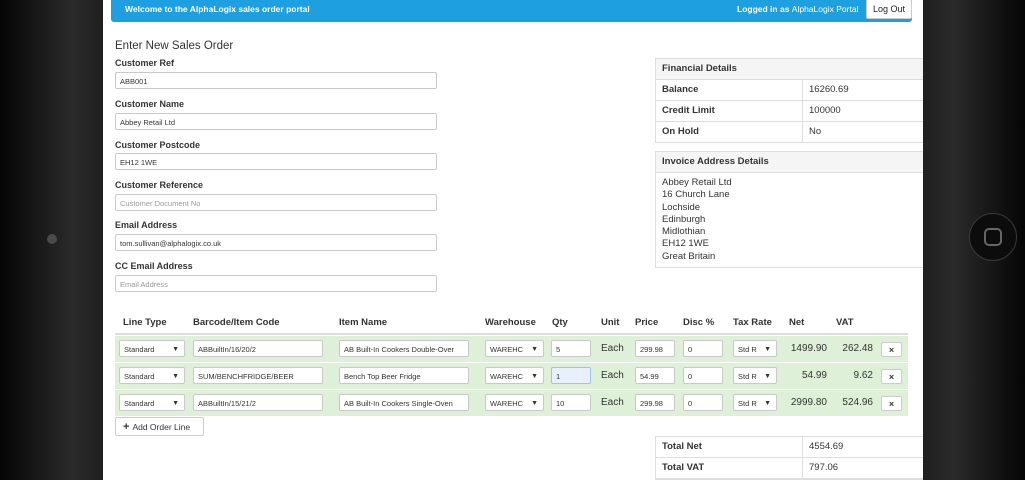 This screenshot has height=480, width=1025. I want to click on vat-value: 9.62, so click(863, 375).